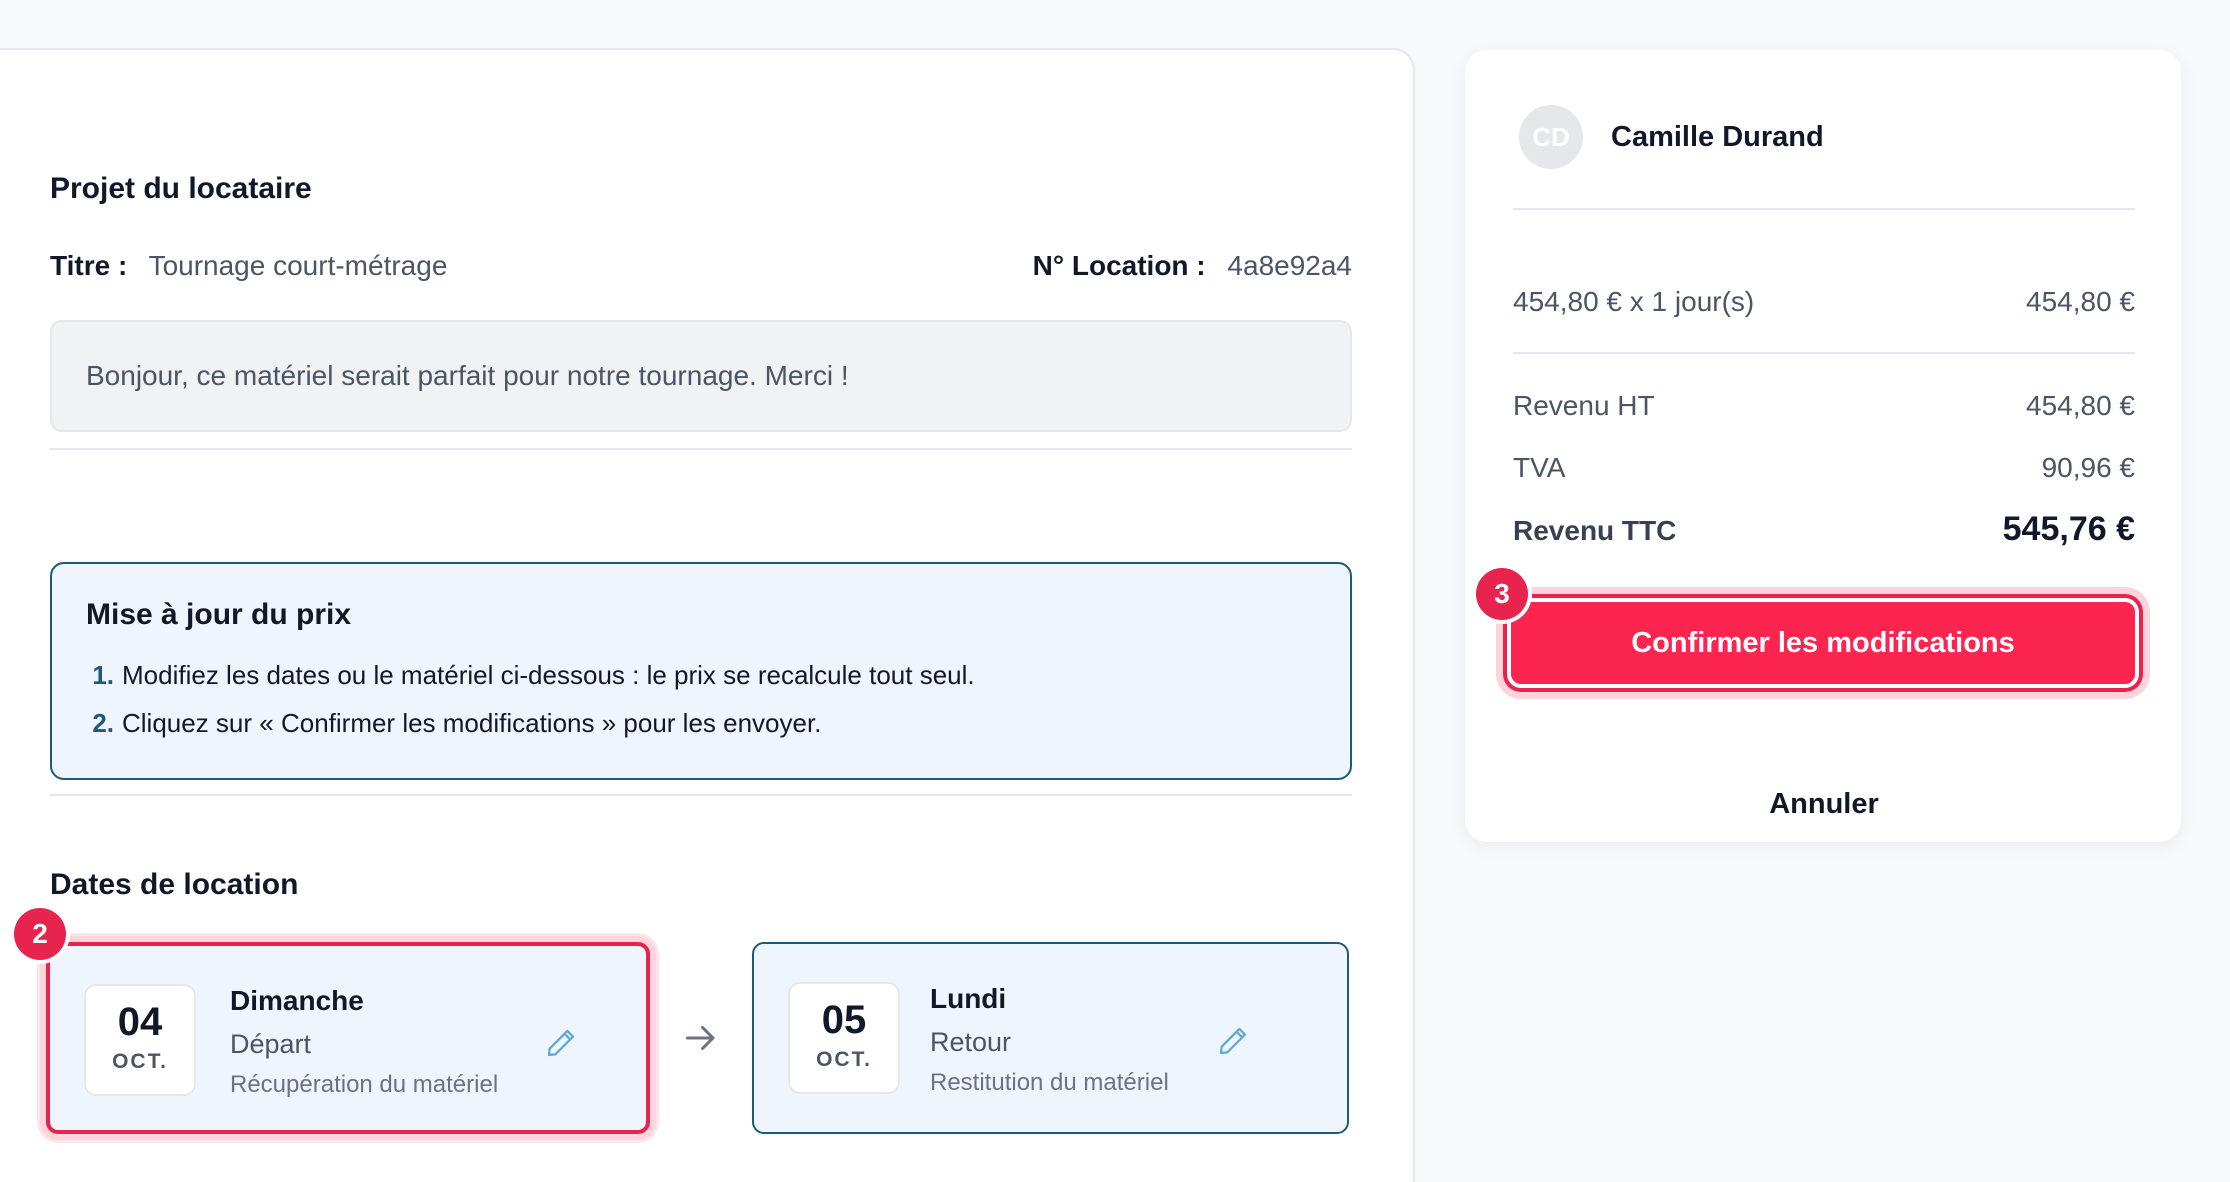  I want to click on revenue-ttc-label: Revenu TTC, so click(1595, 530).